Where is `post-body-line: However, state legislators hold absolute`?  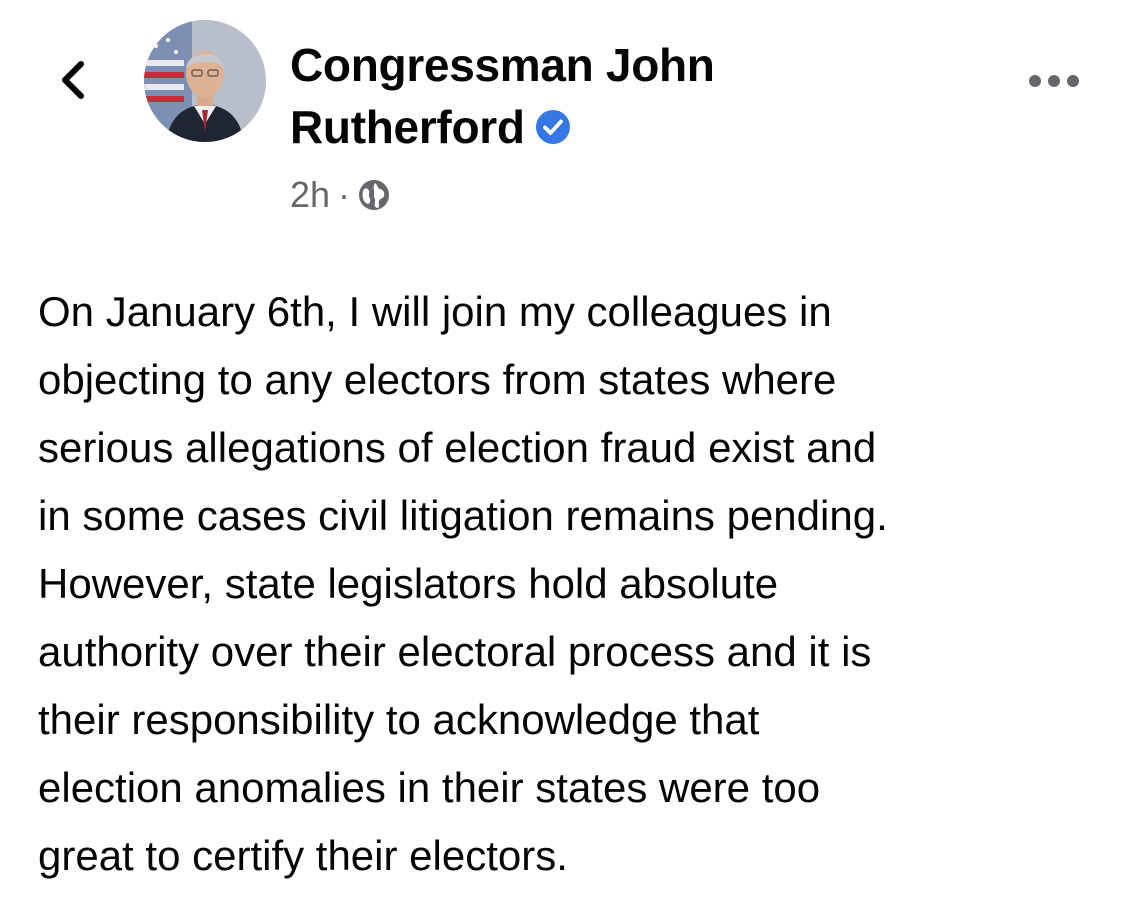
post-body-line: However, state legislators hold absolute is located at coordinates (408, 583).